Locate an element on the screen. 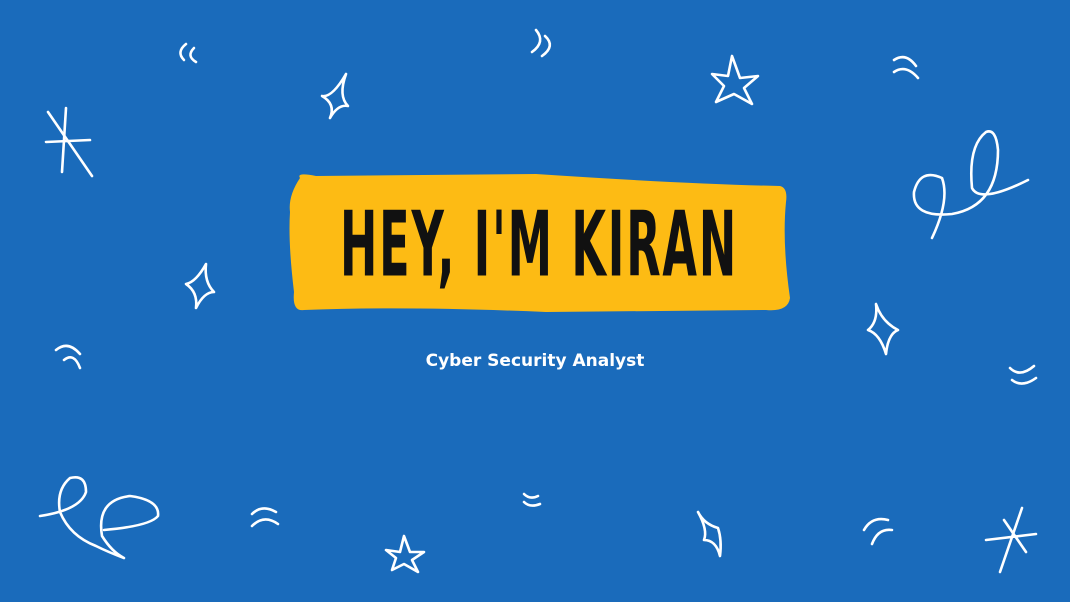 The width and height of the screenshot is (1070, 602). headline-banner: HEY, I'M KIRAN is located at coordinates (539, 244).